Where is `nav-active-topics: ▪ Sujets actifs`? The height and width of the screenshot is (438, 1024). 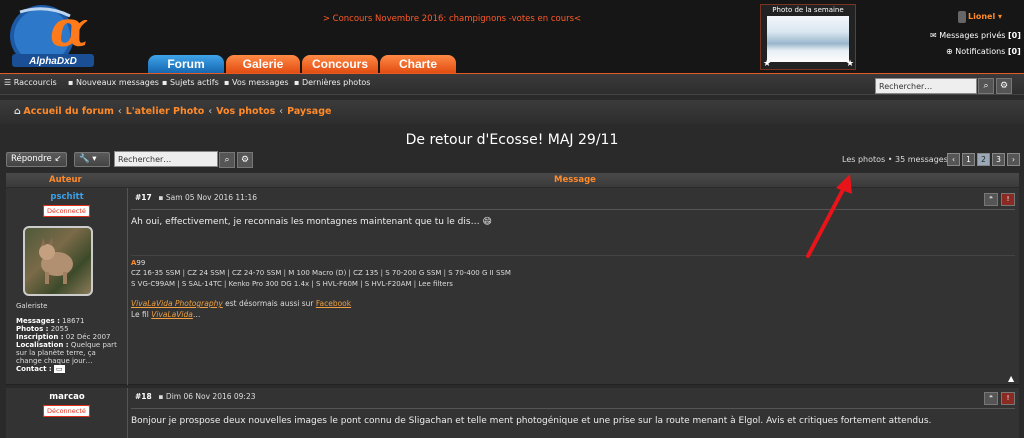
nav-active-topics: ▪ Sujets actifs is located at coordinates (190, 82).